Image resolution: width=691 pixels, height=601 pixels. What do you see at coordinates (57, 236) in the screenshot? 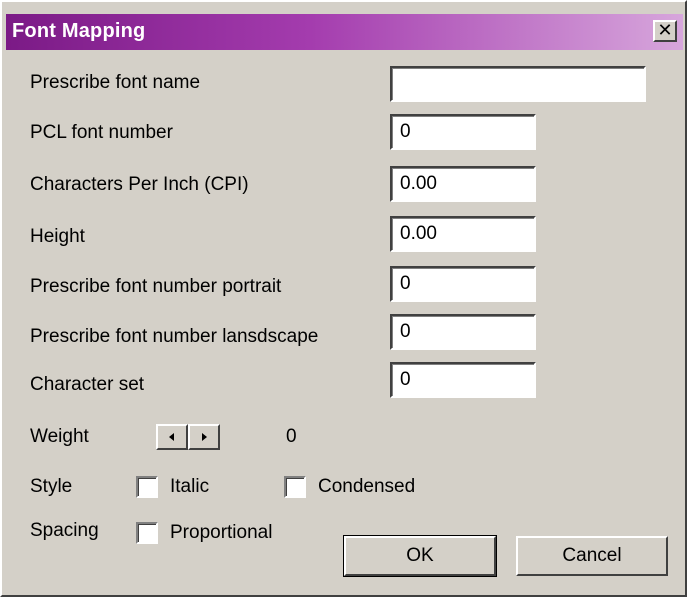
I see `height-label: Height` at bounding box center [57, 236].